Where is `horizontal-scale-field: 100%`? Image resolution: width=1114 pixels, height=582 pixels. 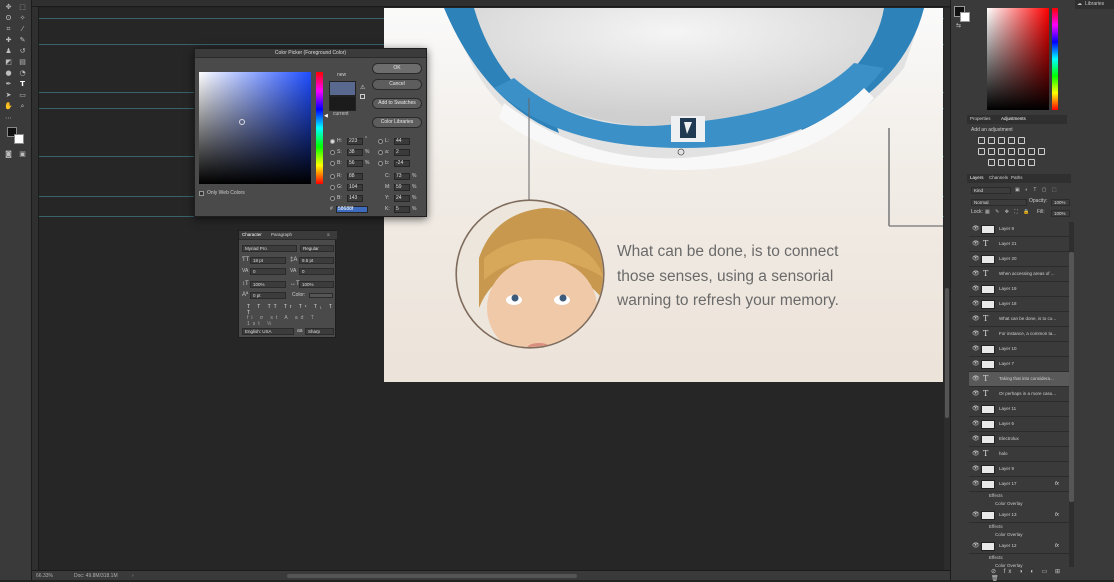 horizontal-scale-field: 100% is located at coordinates (316, 284).